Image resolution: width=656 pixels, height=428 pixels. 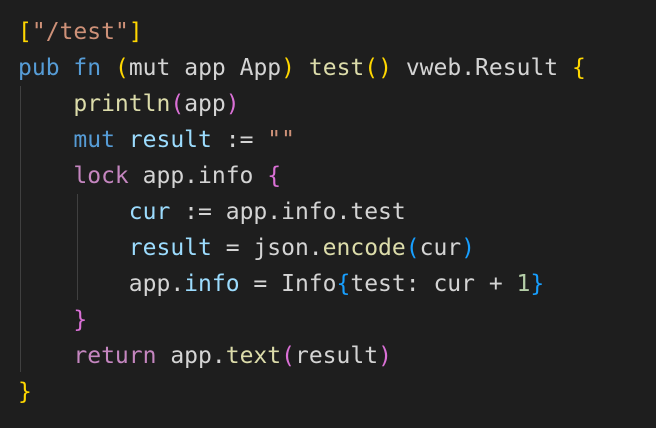 What do you see at coordinates (115, 356) in the screenshot?
I see `code-token: return` at bounding box center [115, 356].